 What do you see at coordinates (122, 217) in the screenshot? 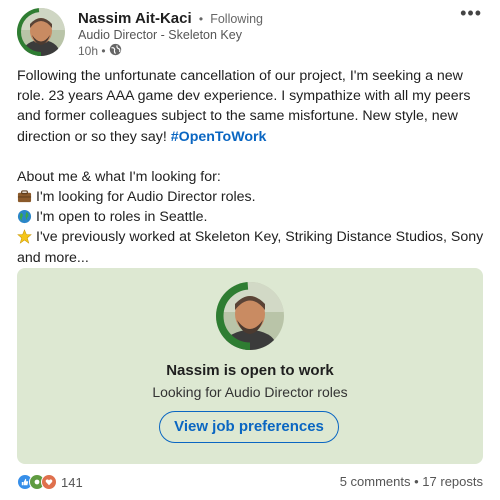
I see `bullet-text: I'm open to roles in Seattle.` at bounding box center [122, 217].